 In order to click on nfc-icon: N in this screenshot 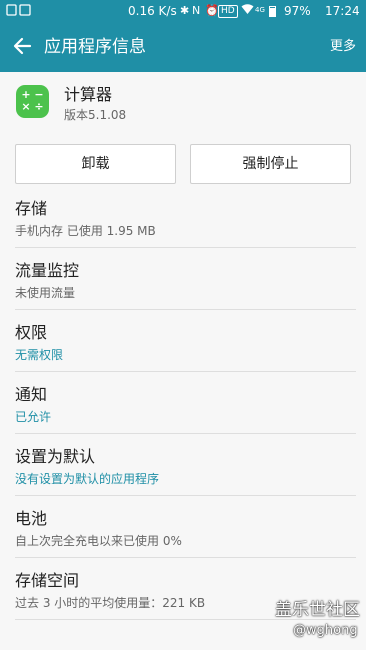, I will do `click(196, 10)`.